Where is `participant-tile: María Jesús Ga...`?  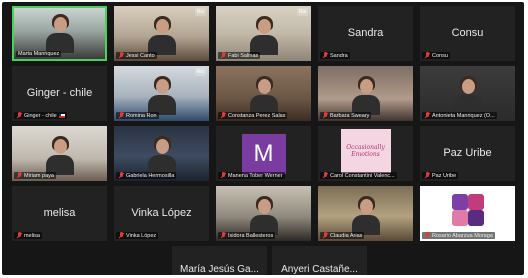
participant-tile: María Jesús Ga... is located at coordinates (219, 260).